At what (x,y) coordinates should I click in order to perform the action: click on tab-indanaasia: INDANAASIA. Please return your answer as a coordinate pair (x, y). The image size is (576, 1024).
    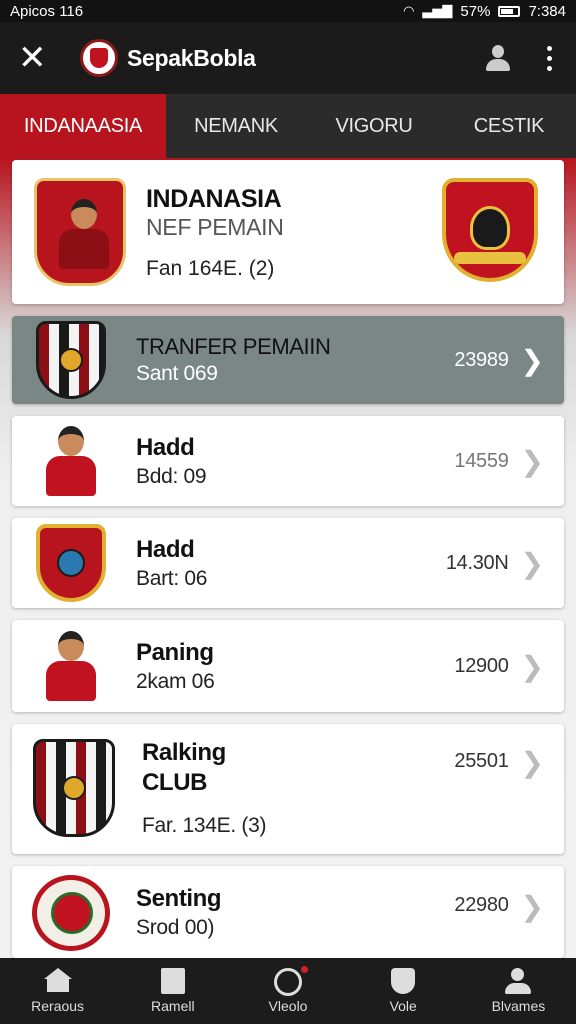
    Looking at the image, I should click on (83, 126).